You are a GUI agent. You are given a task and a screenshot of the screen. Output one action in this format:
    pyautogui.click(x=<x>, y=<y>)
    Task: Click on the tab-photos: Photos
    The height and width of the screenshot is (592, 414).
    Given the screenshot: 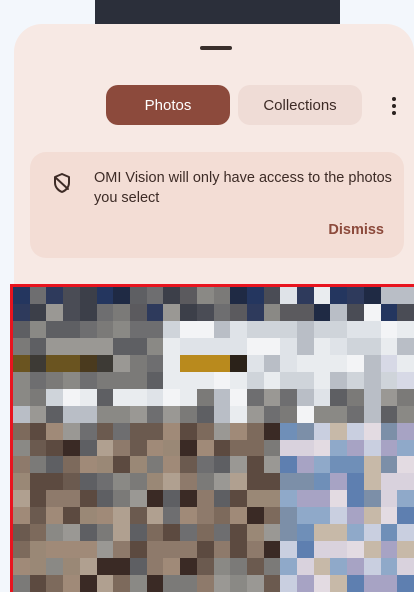 What is the action you would take?
    pyautogui.click(x=168, y=105)
    